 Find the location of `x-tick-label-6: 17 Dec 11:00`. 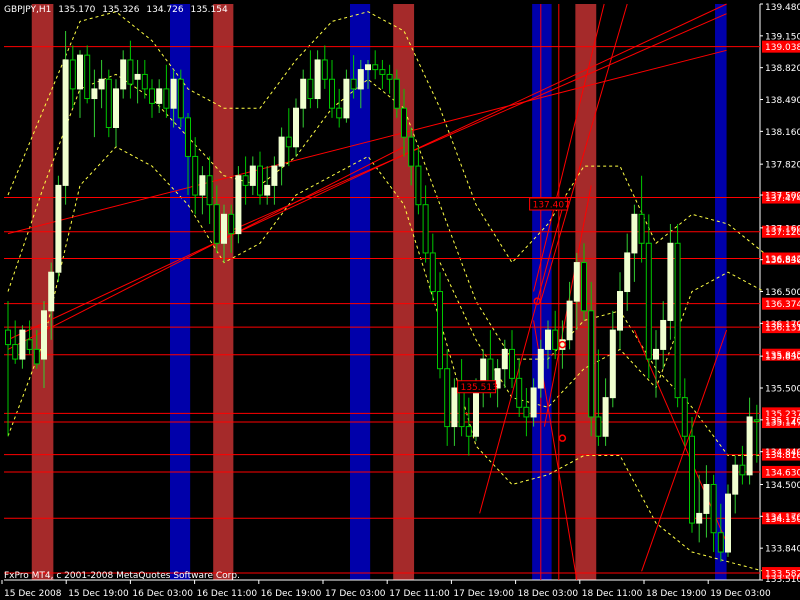

x-tick-label-6: 17 Dec 11:00 is located at coordinates (419, 594).